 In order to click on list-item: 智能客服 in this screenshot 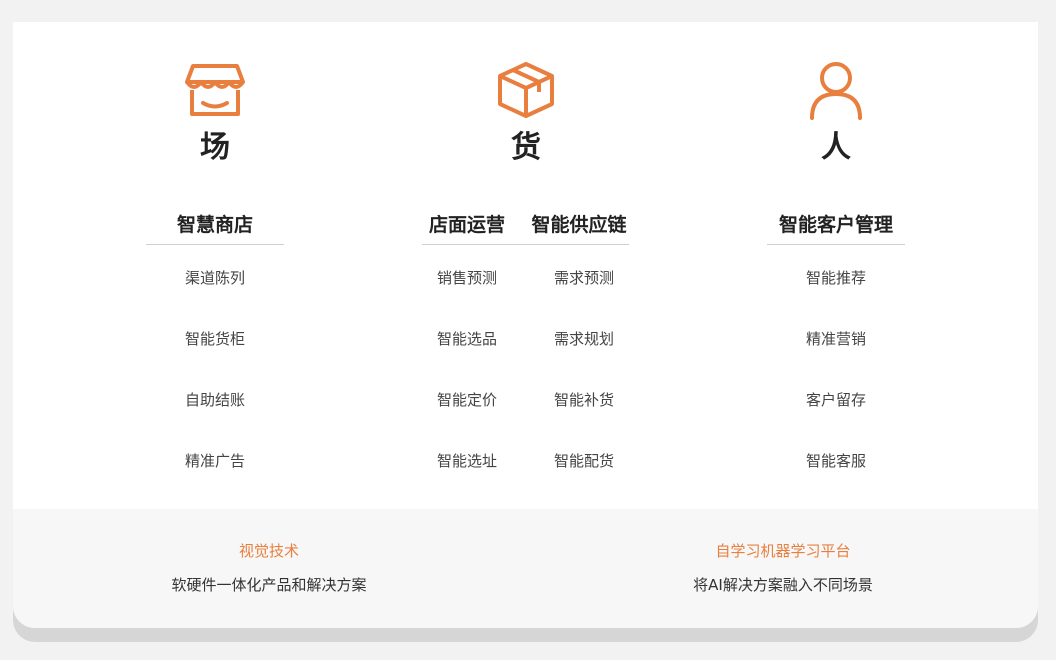, I will do `click(835, 461)`.